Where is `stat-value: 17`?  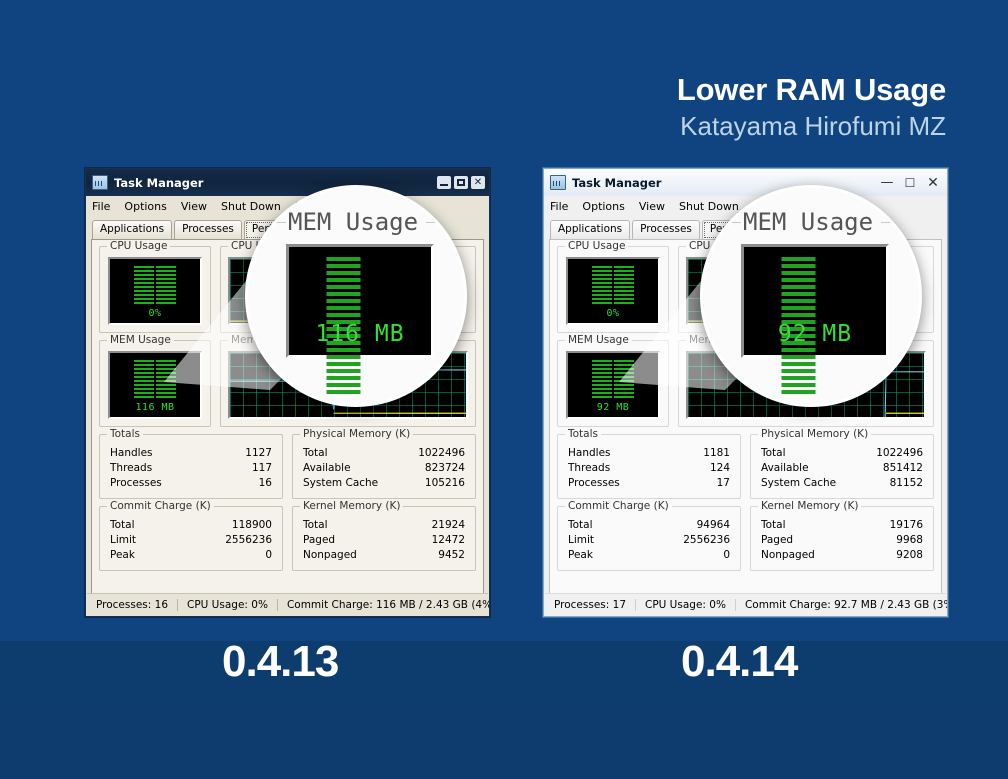 stat-value: 17 is located at coordinates (723, 483).